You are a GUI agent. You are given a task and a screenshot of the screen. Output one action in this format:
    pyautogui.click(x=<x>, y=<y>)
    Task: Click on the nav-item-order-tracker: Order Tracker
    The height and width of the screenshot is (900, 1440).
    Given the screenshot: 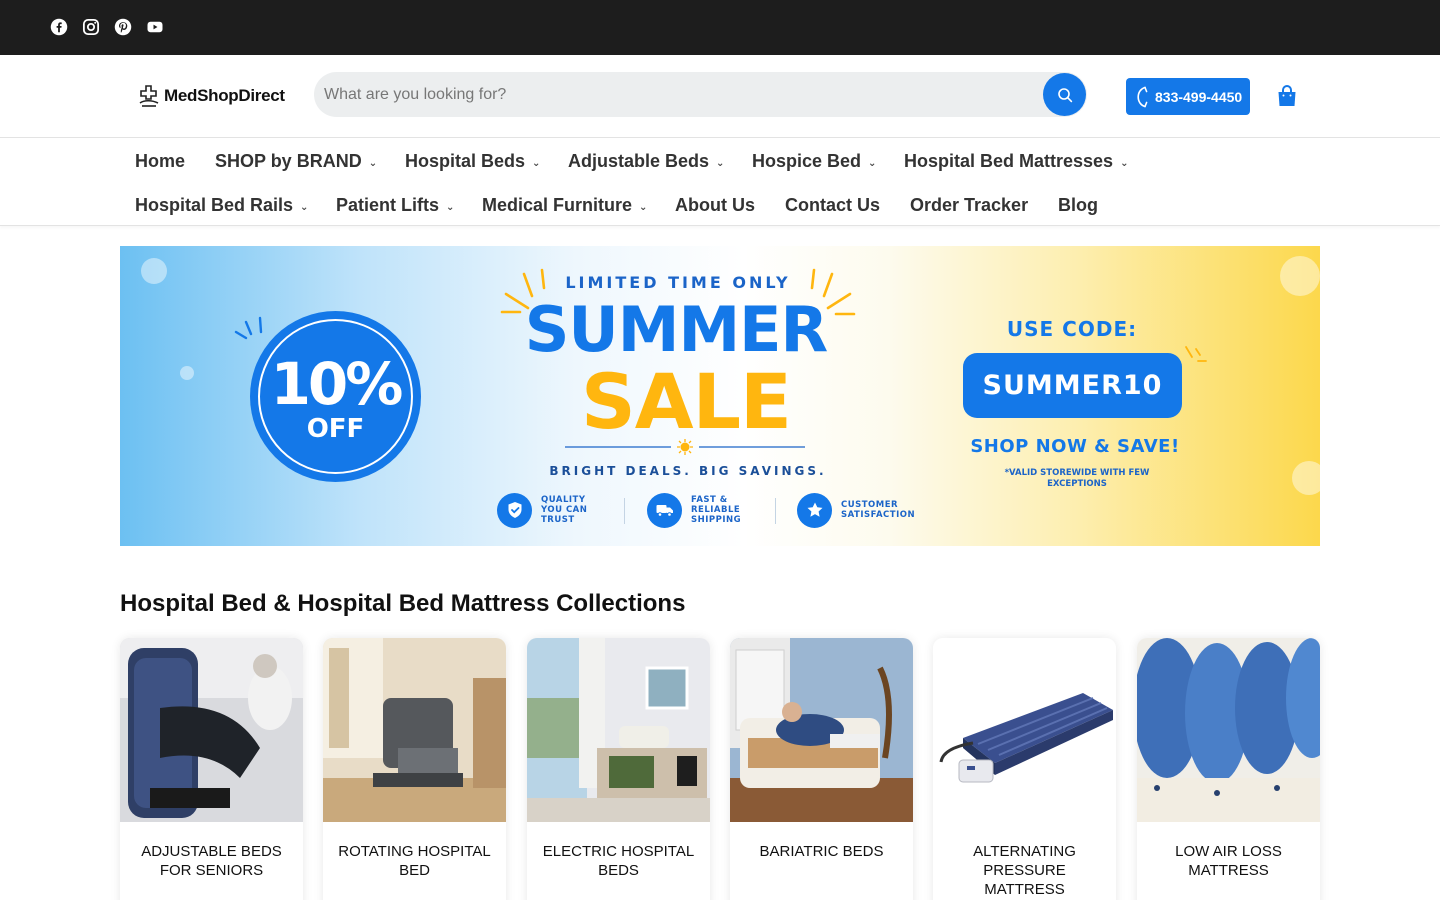 What is the action you would take?
    pyautogui.click(x=969, y=205)
    